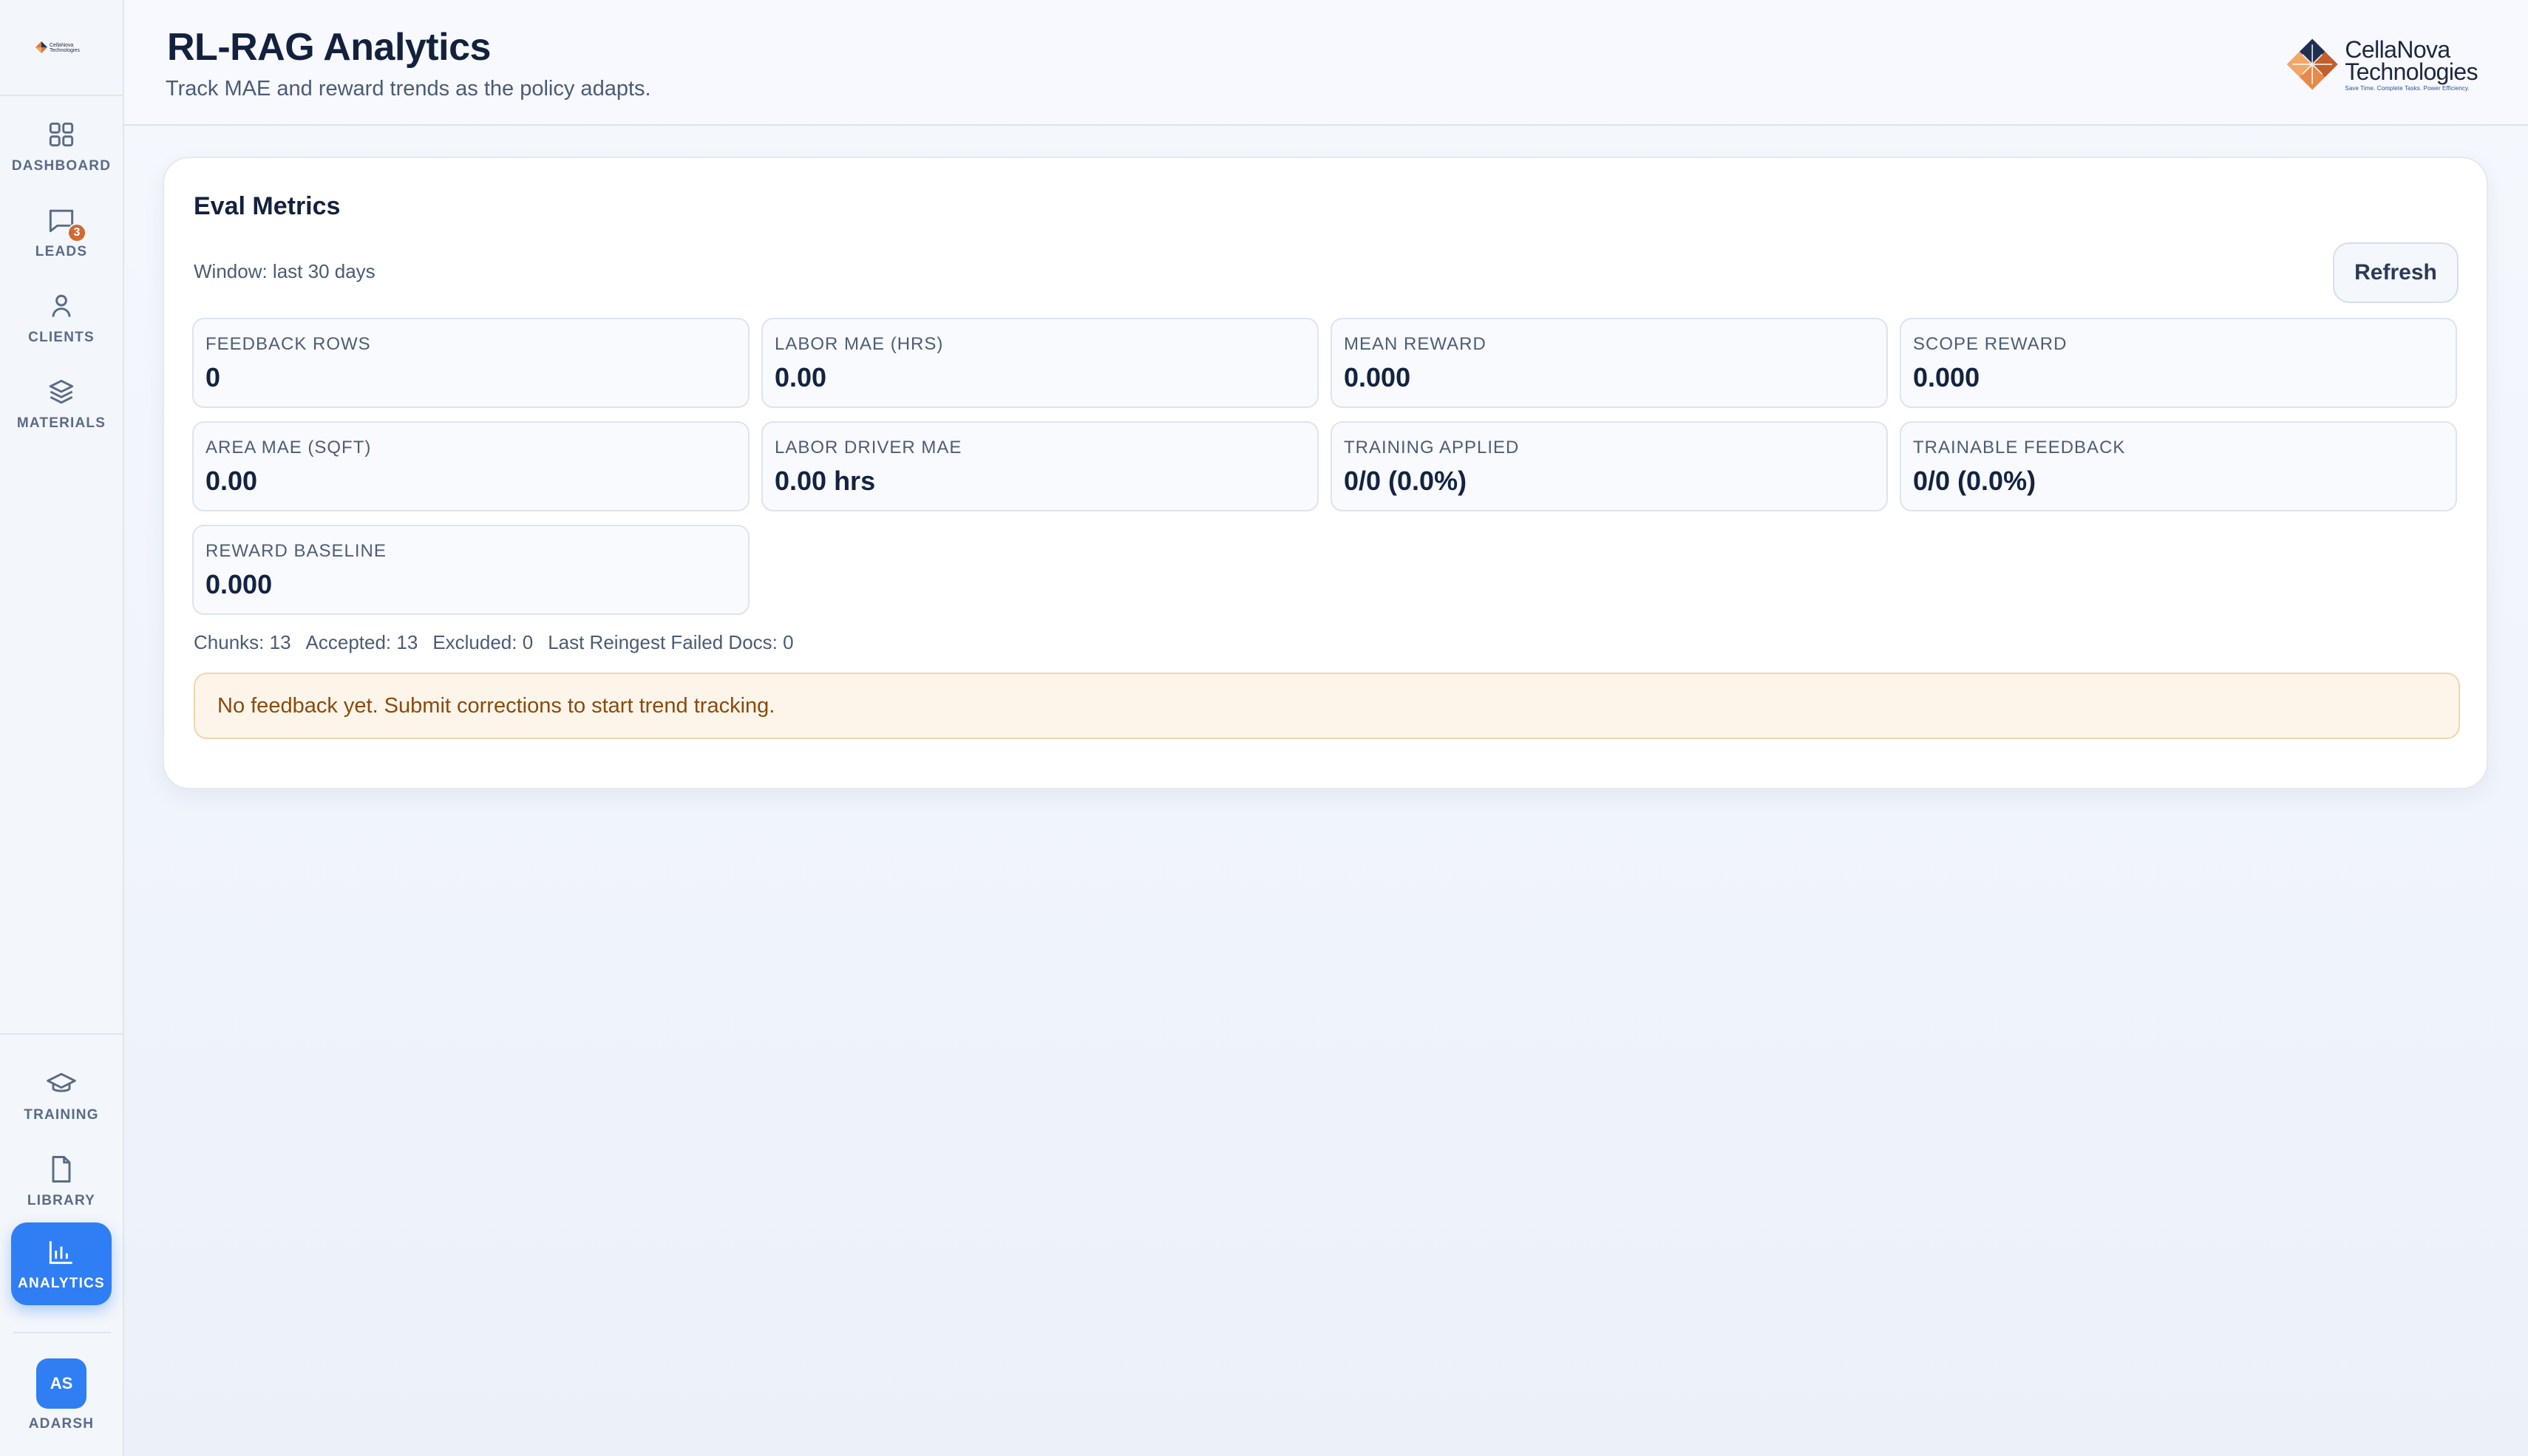 This screenshot has width=2528, height=1456. I want to click on document-icon, so click(62, 1169).